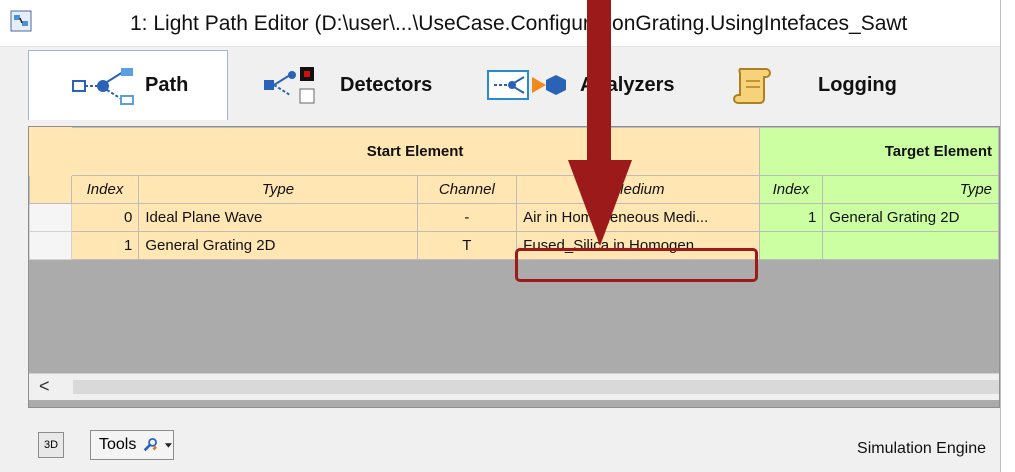 This screenshot has height=472, width=1015. What do you see at coordinates (278, 189) in the screenshot?
I see `column-header-type: Type` at bounding box center [278, 189].